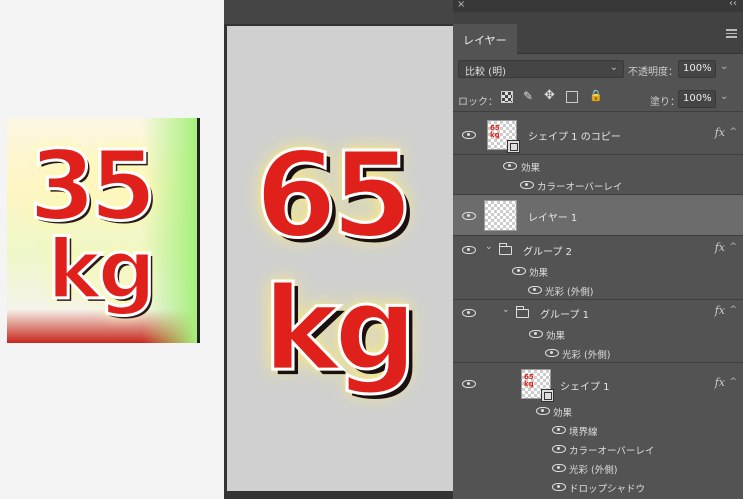 Image resolution: width=743 pixels, height=499 pixels. Describe the element at coordinates (731, 33) in the screenshot. I see `panel-menu-icon` at that location.